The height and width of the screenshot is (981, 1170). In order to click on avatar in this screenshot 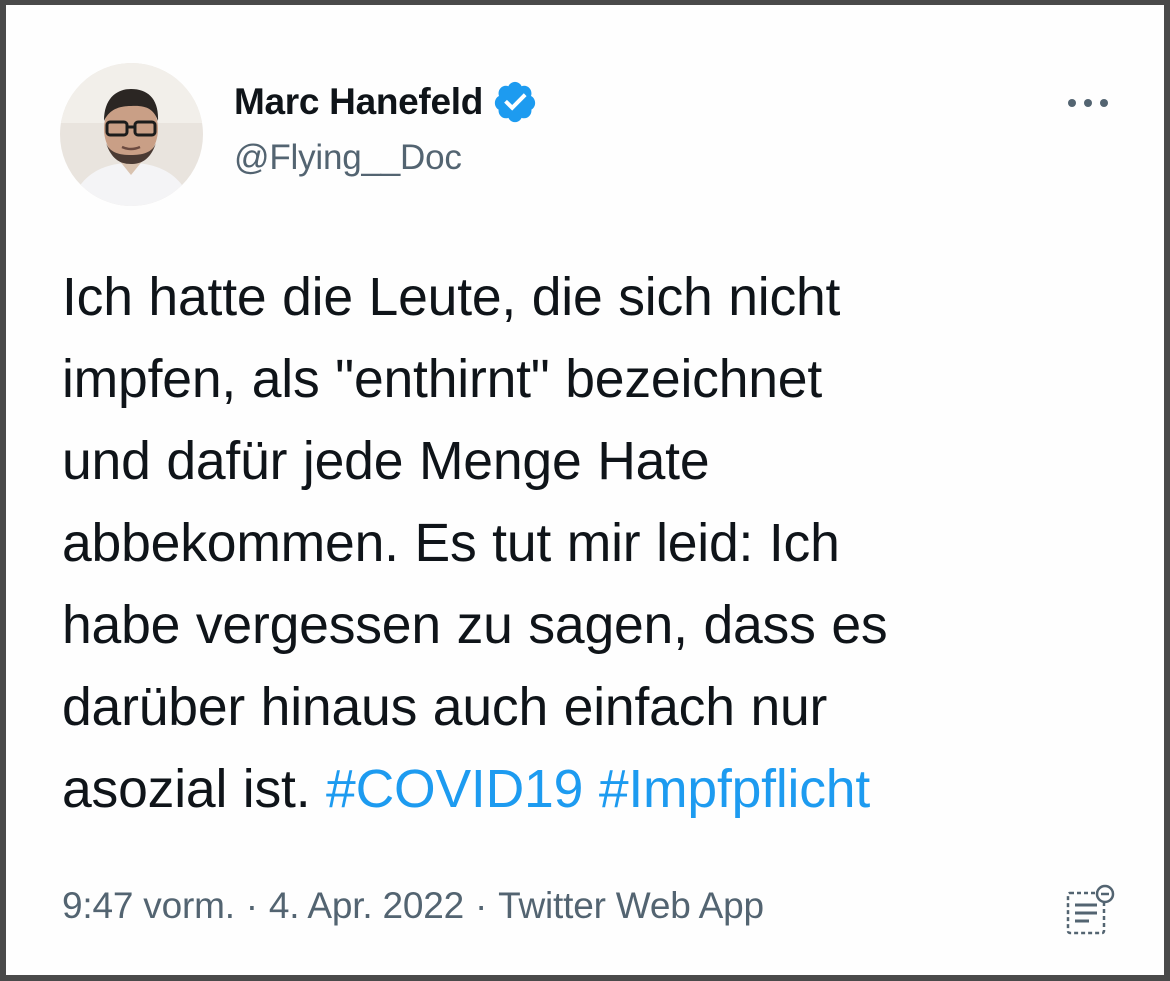, I will do `click(131, 134)`.